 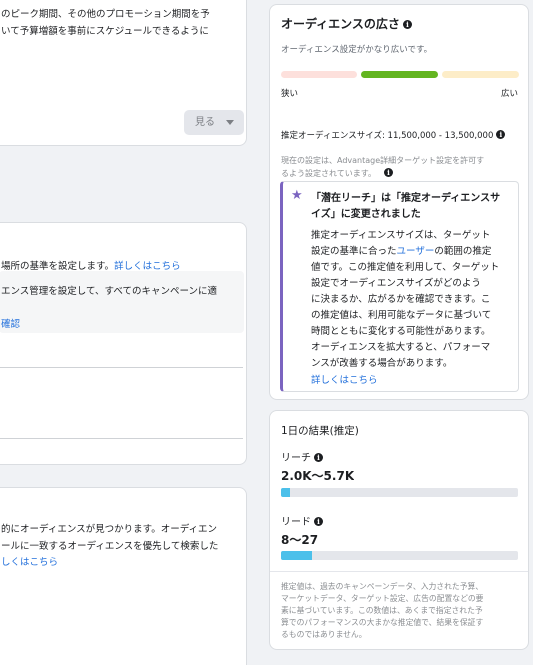 What do you see at coordinates (300, 540) in the screenshot?
I see `leads-value: 8〜27` at bounding box center [300, 540].